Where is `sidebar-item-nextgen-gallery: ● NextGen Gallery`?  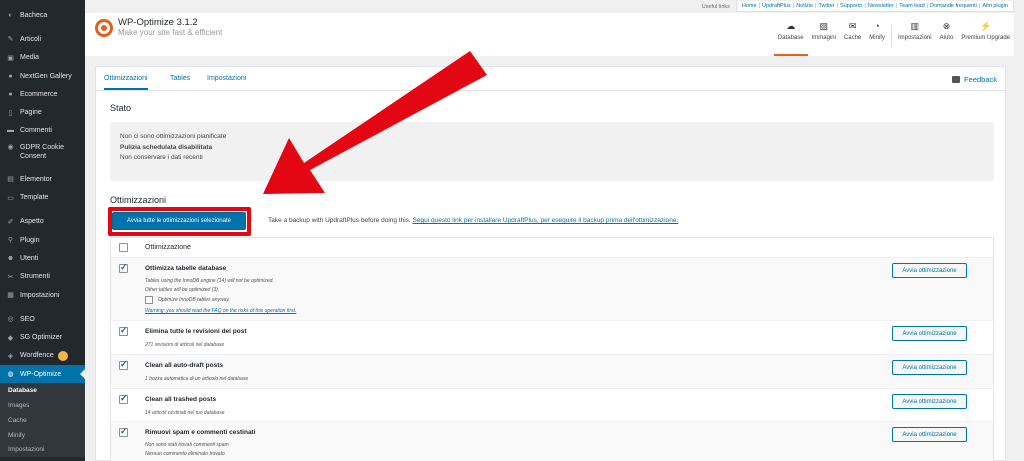 sidebar-item-nextgen-gallery: ● NextGen Gallery is located at coordinates (42, 76).